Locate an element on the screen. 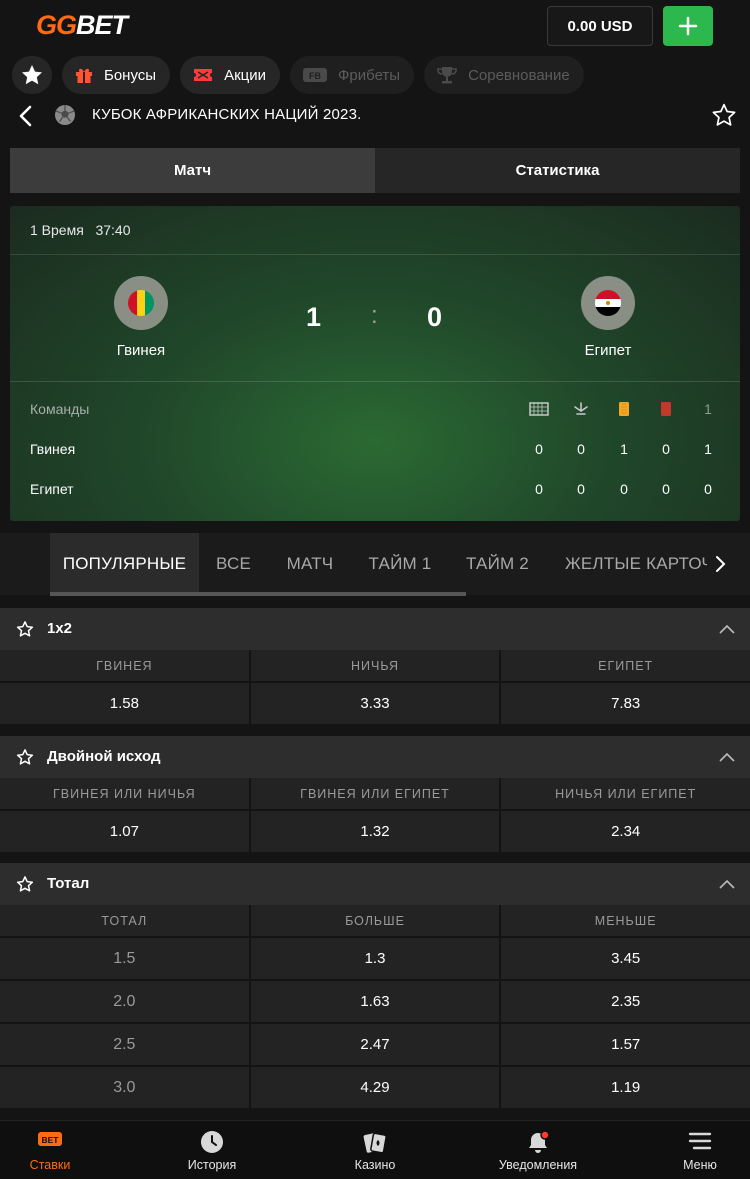 This screenshot has width=750, height=1179. odds-button: 1.19 is located at coordinates (625, 1087).